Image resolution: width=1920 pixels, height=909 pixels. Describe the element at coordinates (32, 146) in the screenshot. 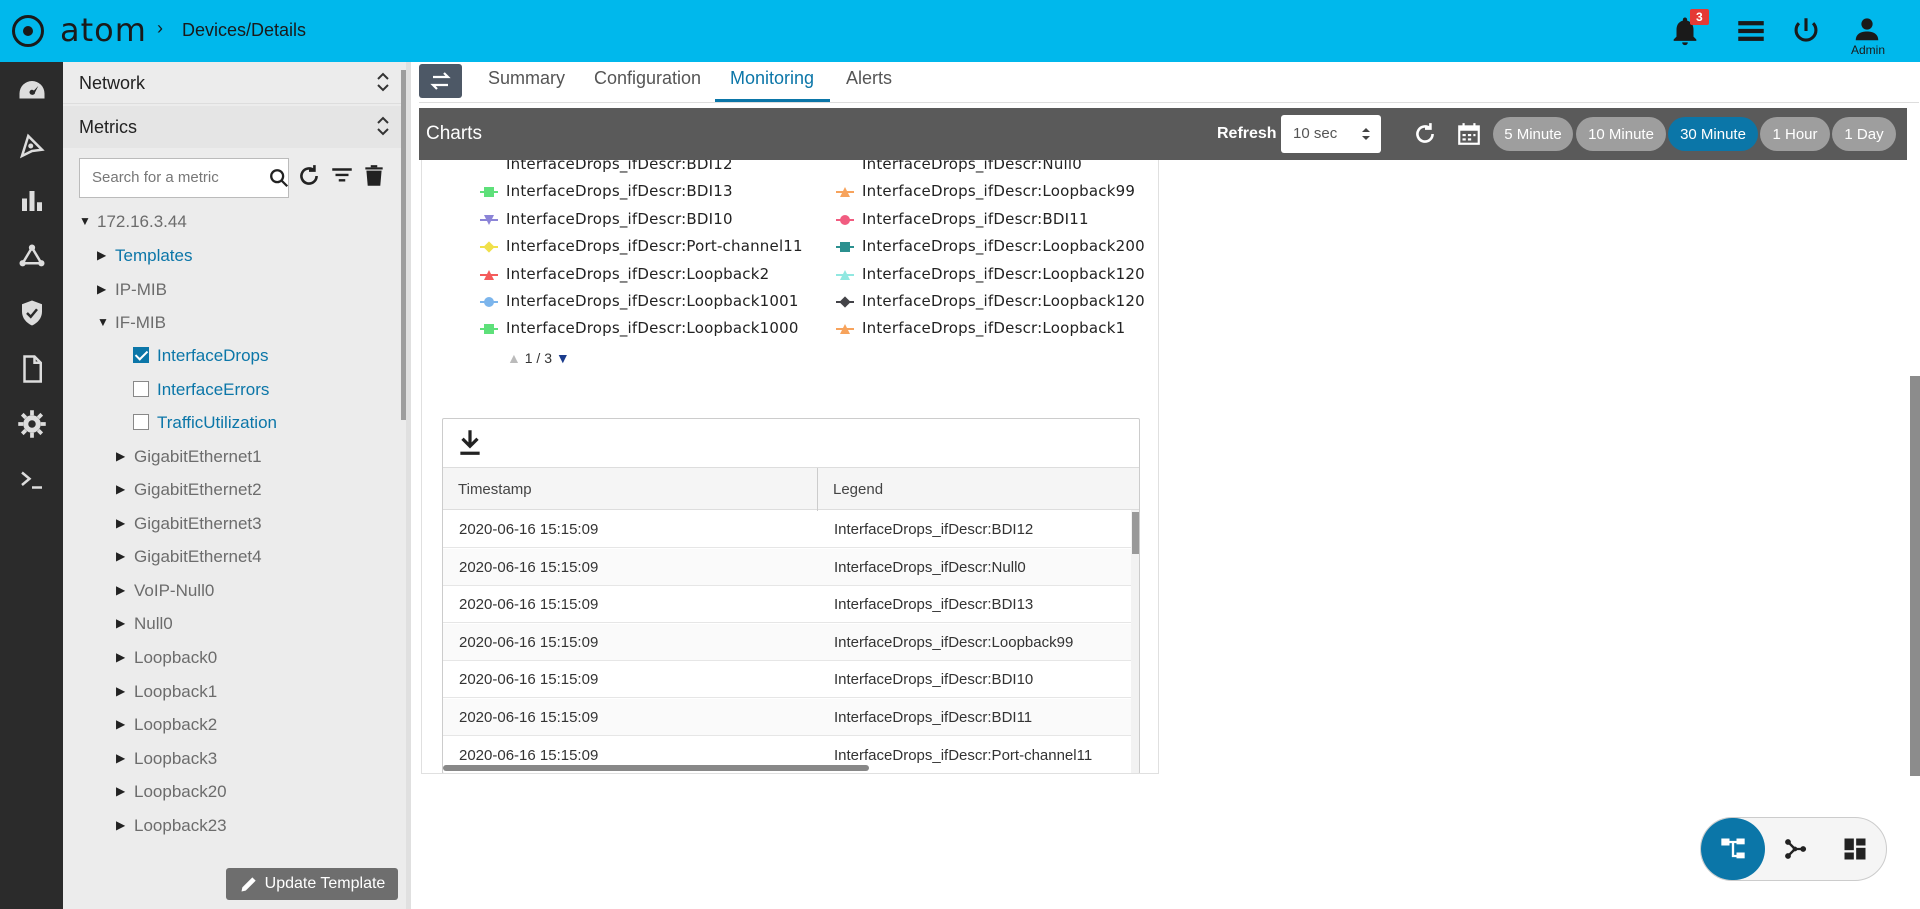

I see `compass-icon` at that location.